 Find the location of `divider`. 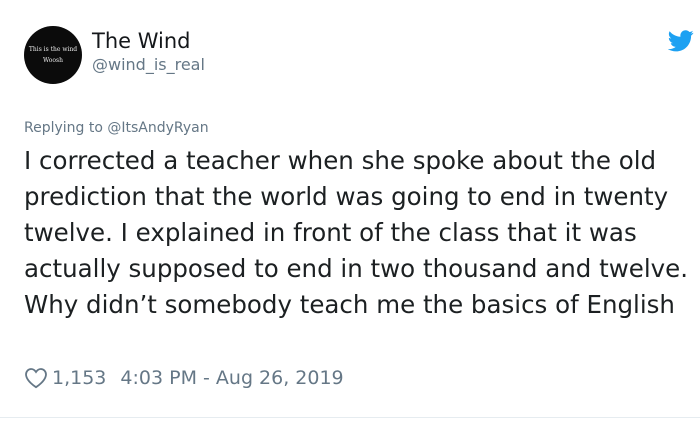

divider is located at coordinates (350, 417).